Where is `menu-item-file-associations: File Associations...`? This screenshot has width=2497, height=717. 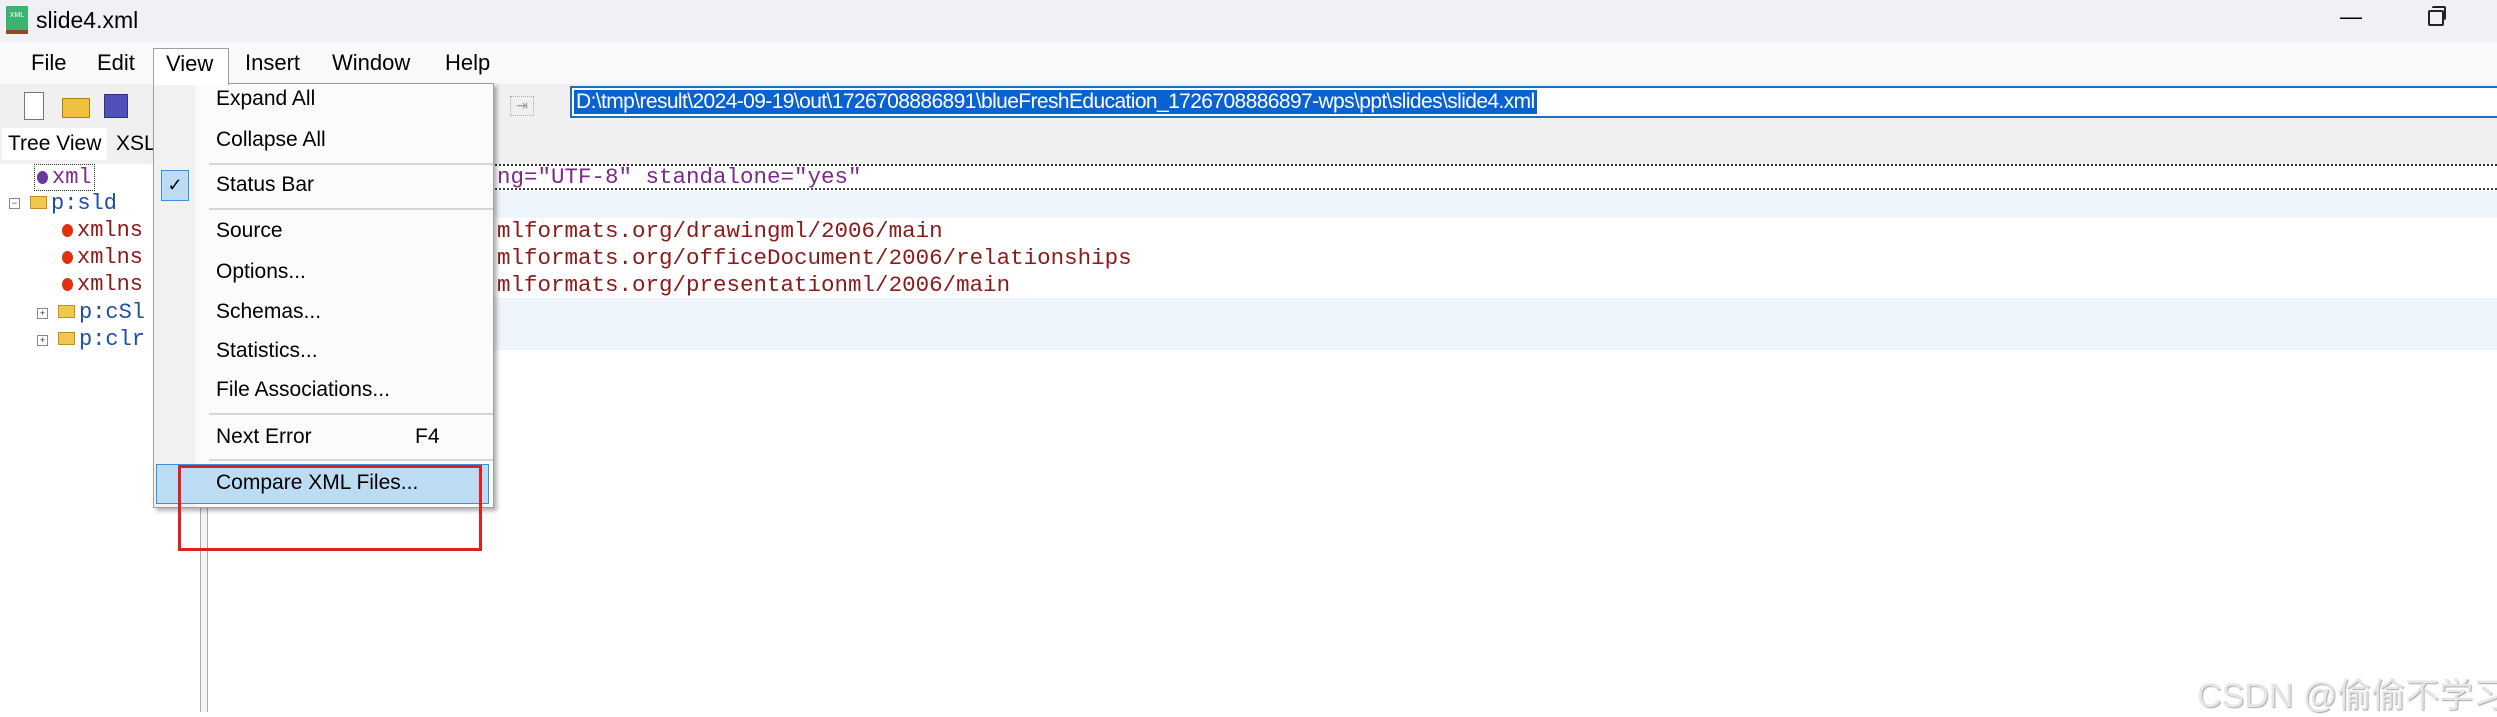
menu-item-file-associations: File Associations... is located at coordinates (303, 390).